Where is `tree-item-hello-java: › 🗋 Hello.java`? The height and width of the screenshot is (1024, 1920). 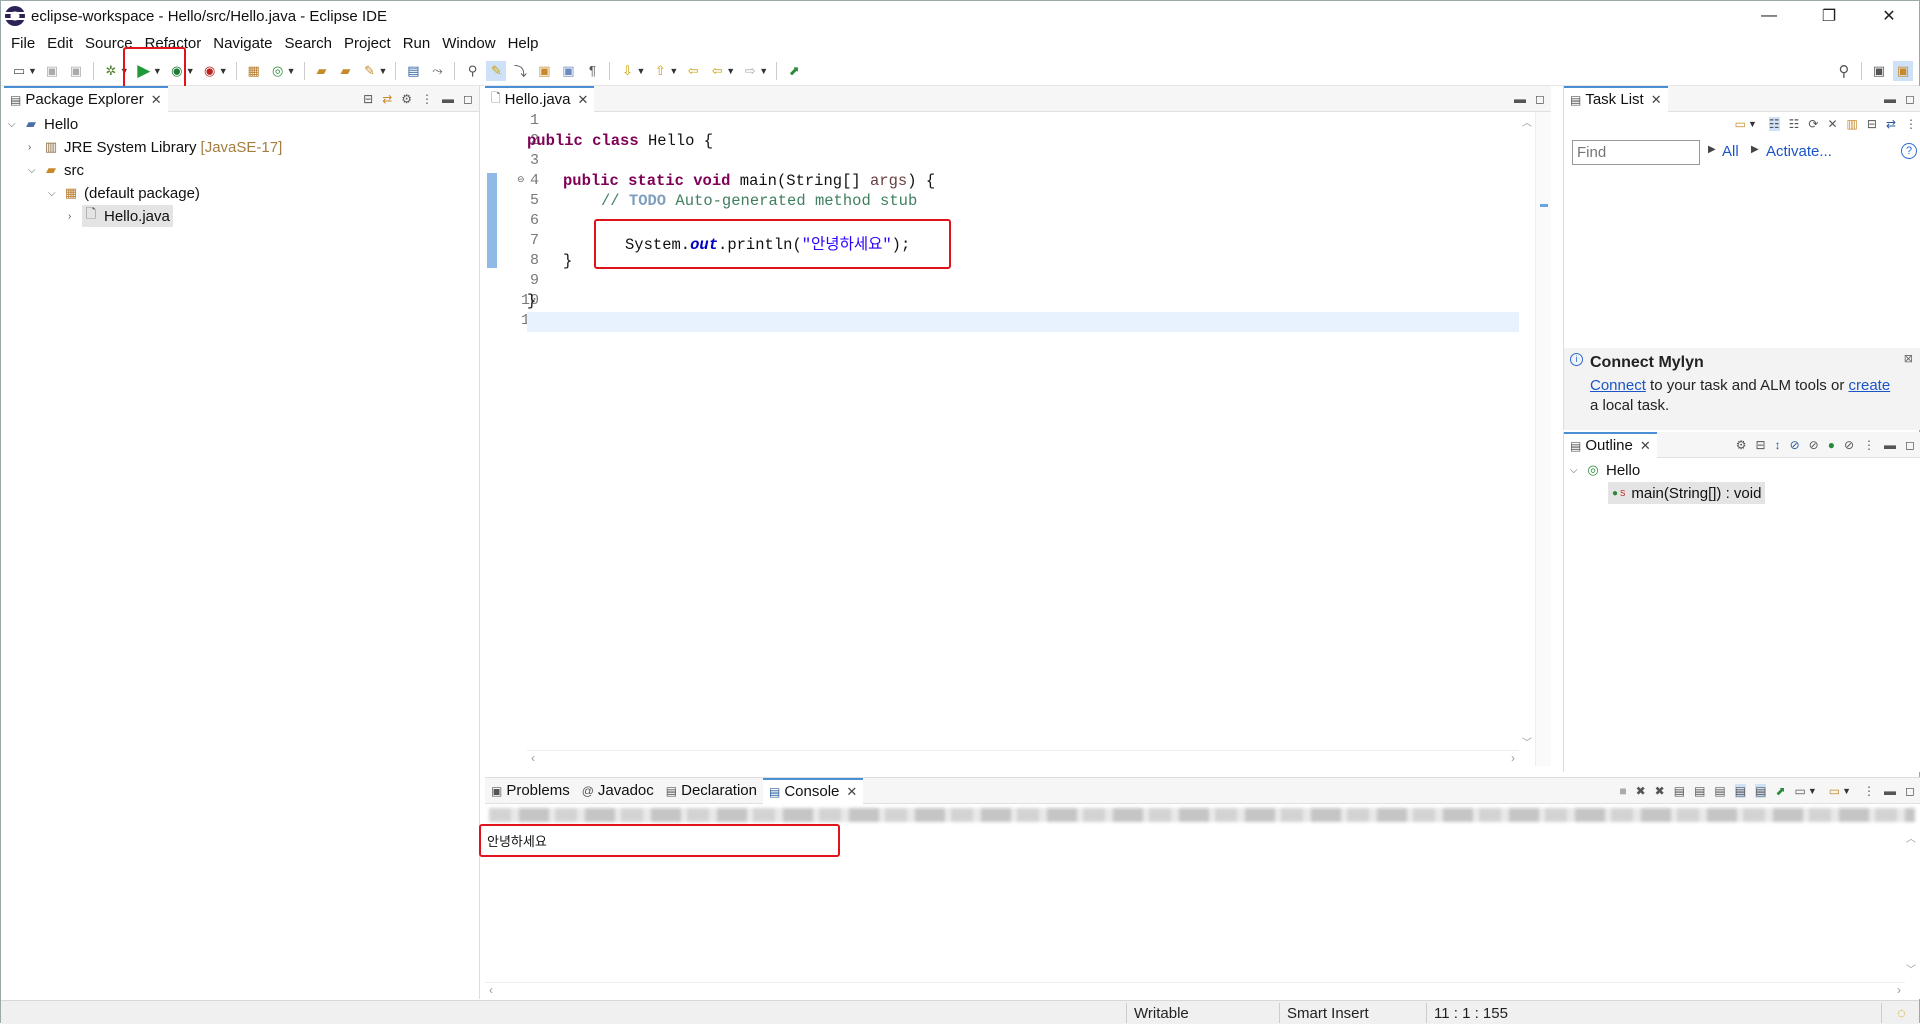
tree-item-hello-java: › 🗋 Hello.java is located at coordinates (120, 216).